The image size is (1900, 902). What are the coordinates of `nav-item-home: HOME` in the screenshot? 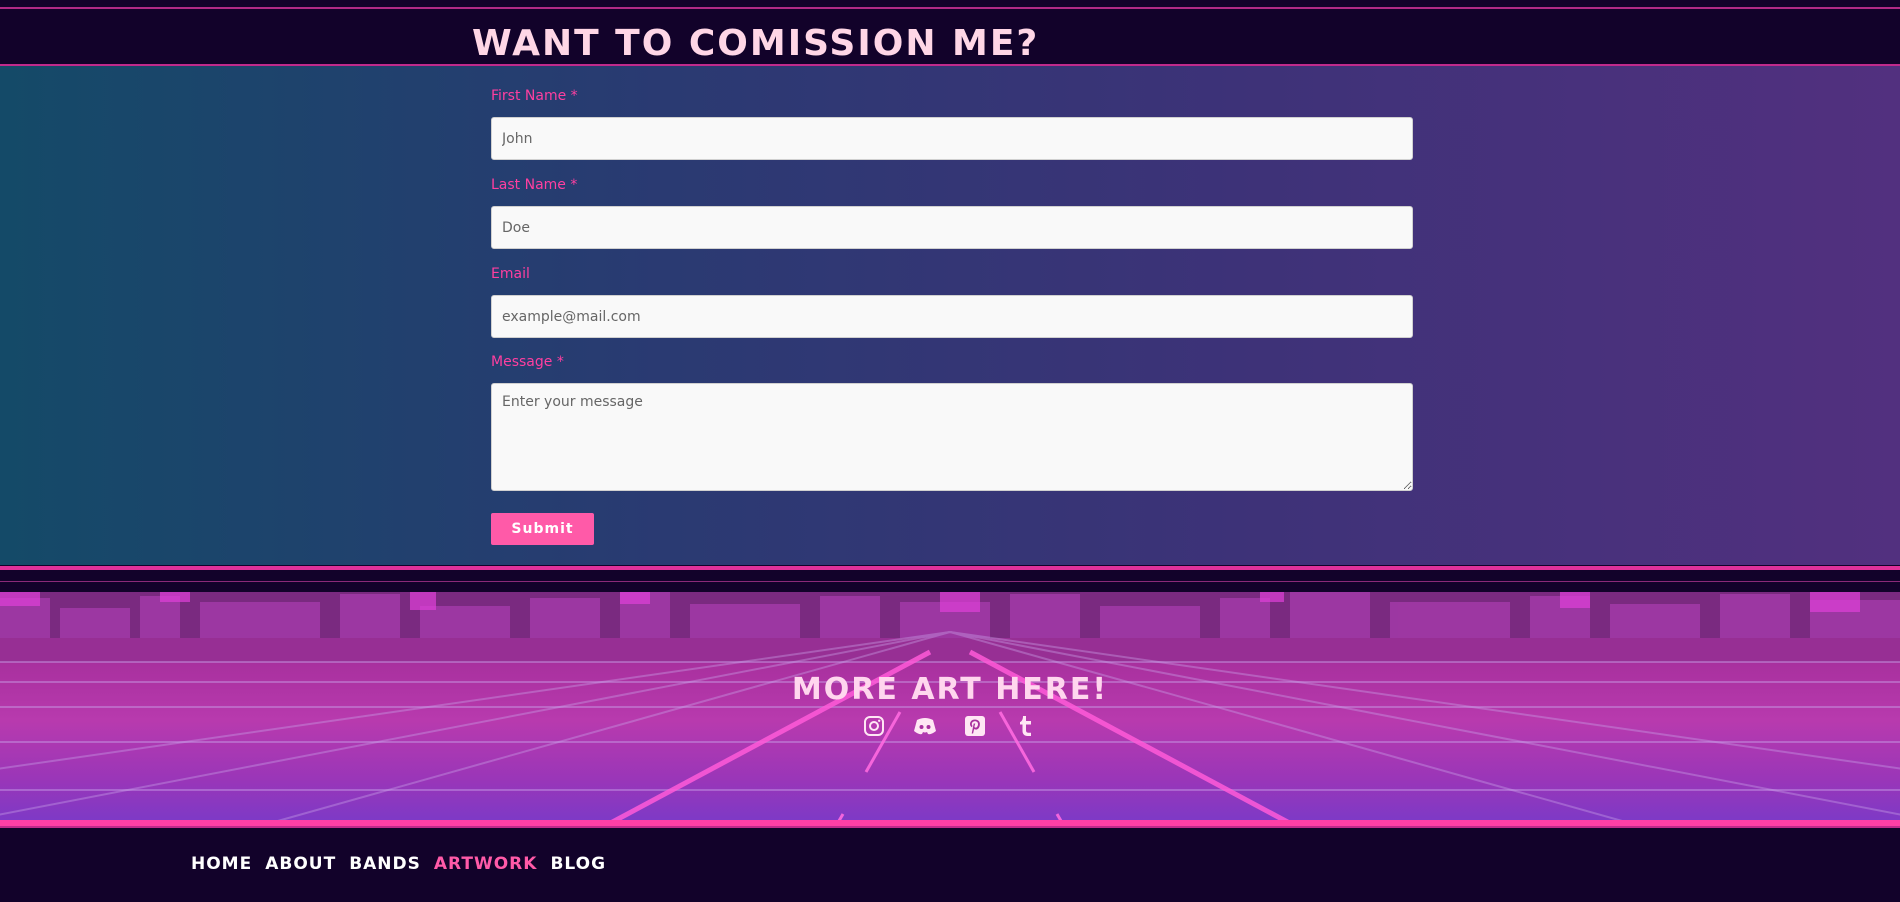 It's located at (221, 864).